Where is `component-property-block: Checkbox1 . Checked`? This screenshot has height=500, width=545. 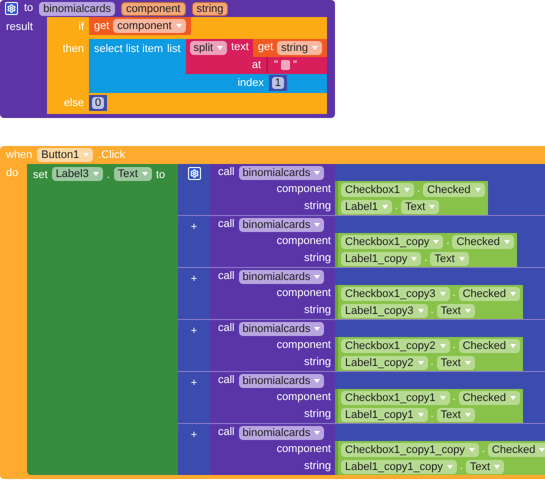 component-property-block: Checkbox1 . Checked is located at coordinates (411, 189).